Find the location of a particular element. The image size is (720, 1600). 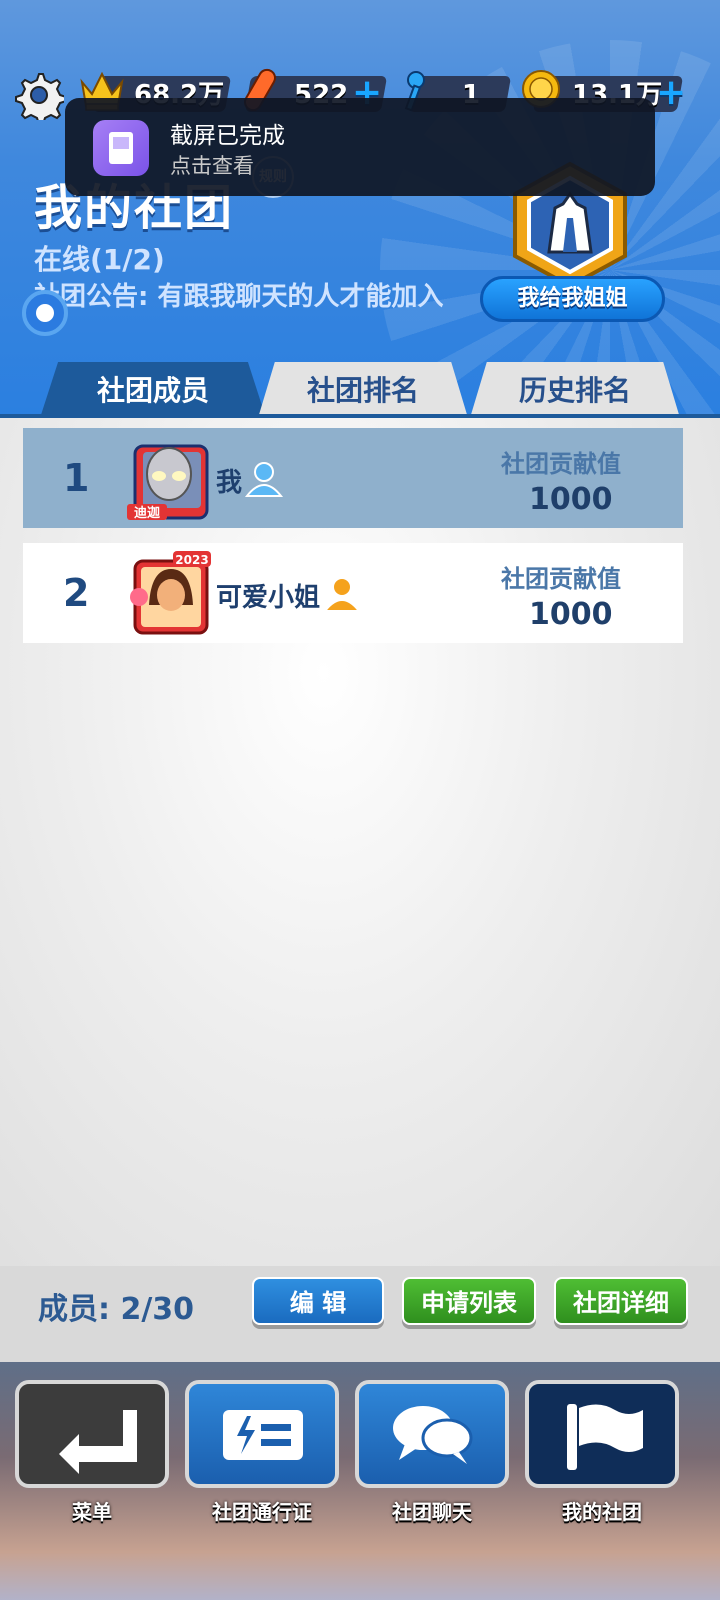

screenshot-toast: 截屏已完成 点击查看 is located at coordinates (360, 147).